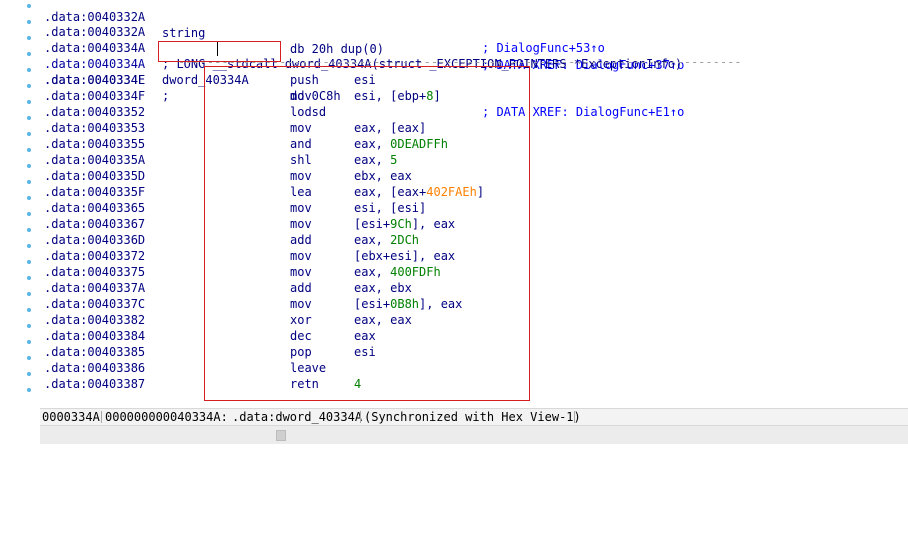  I want to click on address: .data:00403382, so click(95, 320).